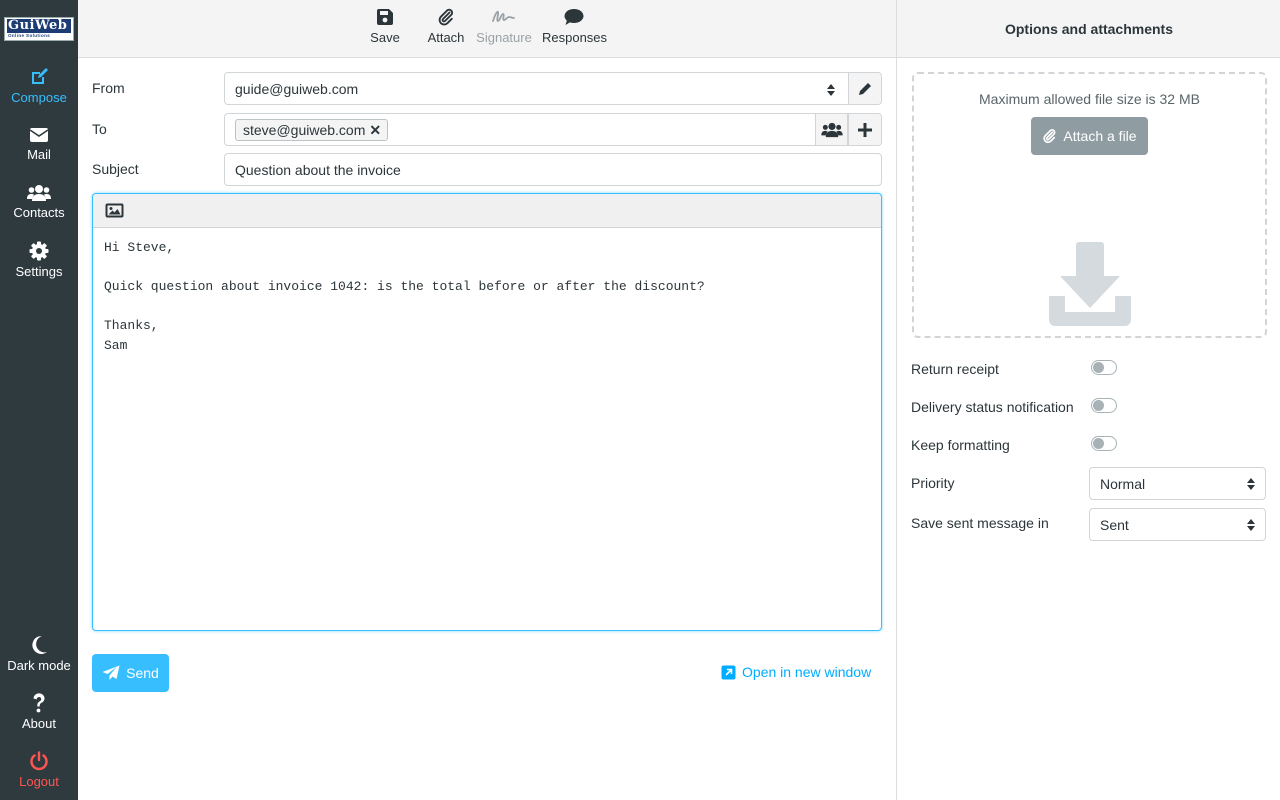  Describe the element at coordinates (385, 37) in the screenshot. I see `save-label: Save` at that location.